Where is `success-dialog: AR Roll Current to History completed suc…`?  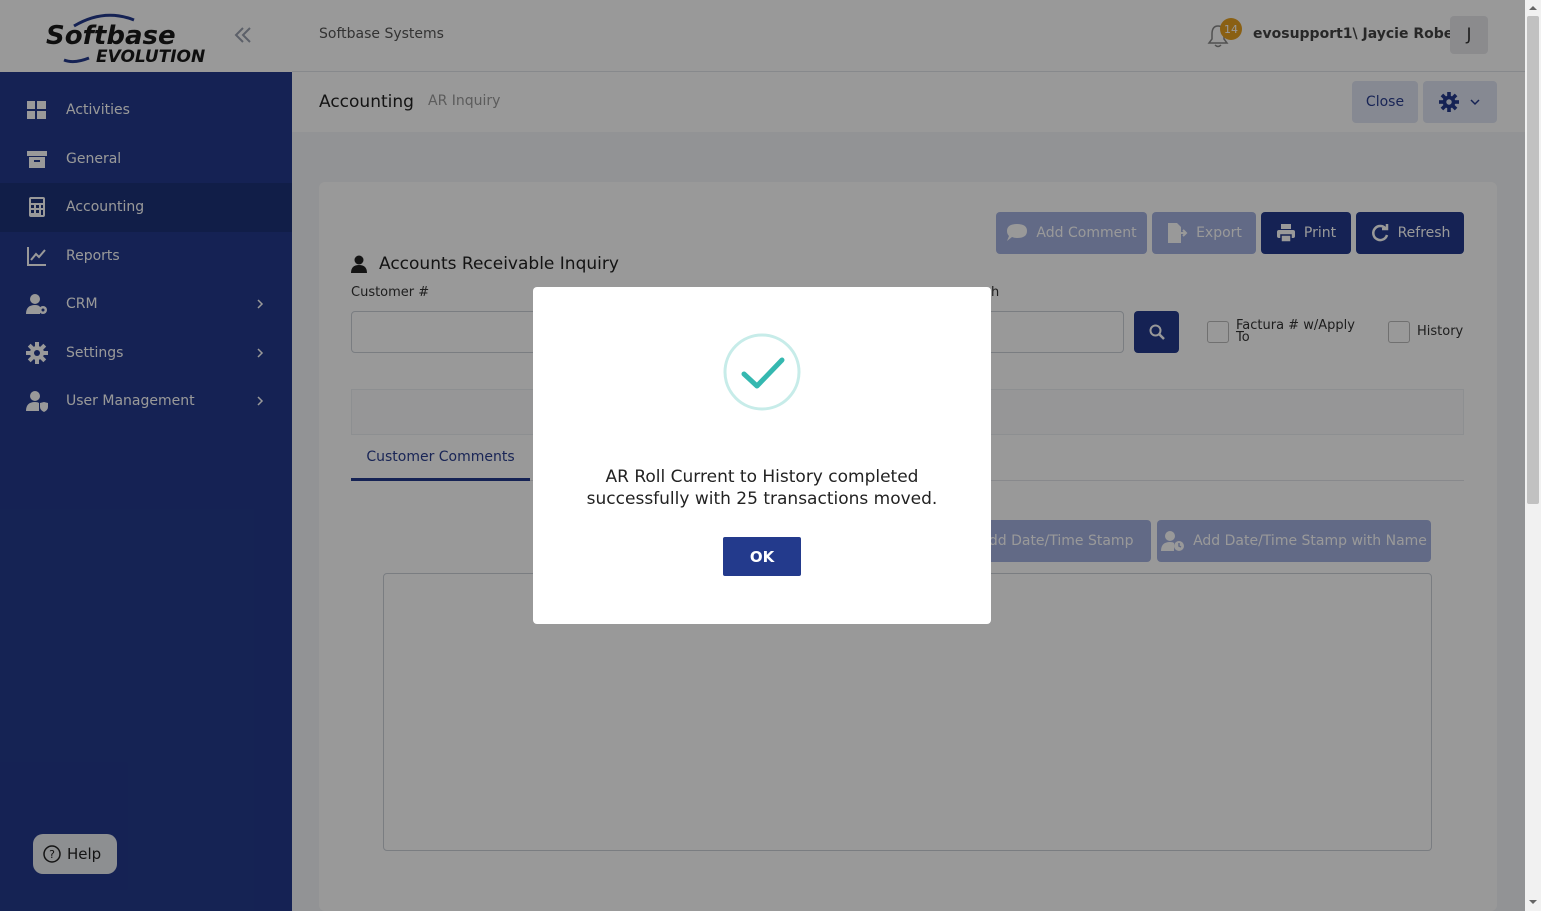 success-dialog: AR Roll Current to History completed suc… is located at coordinates (762, 455).